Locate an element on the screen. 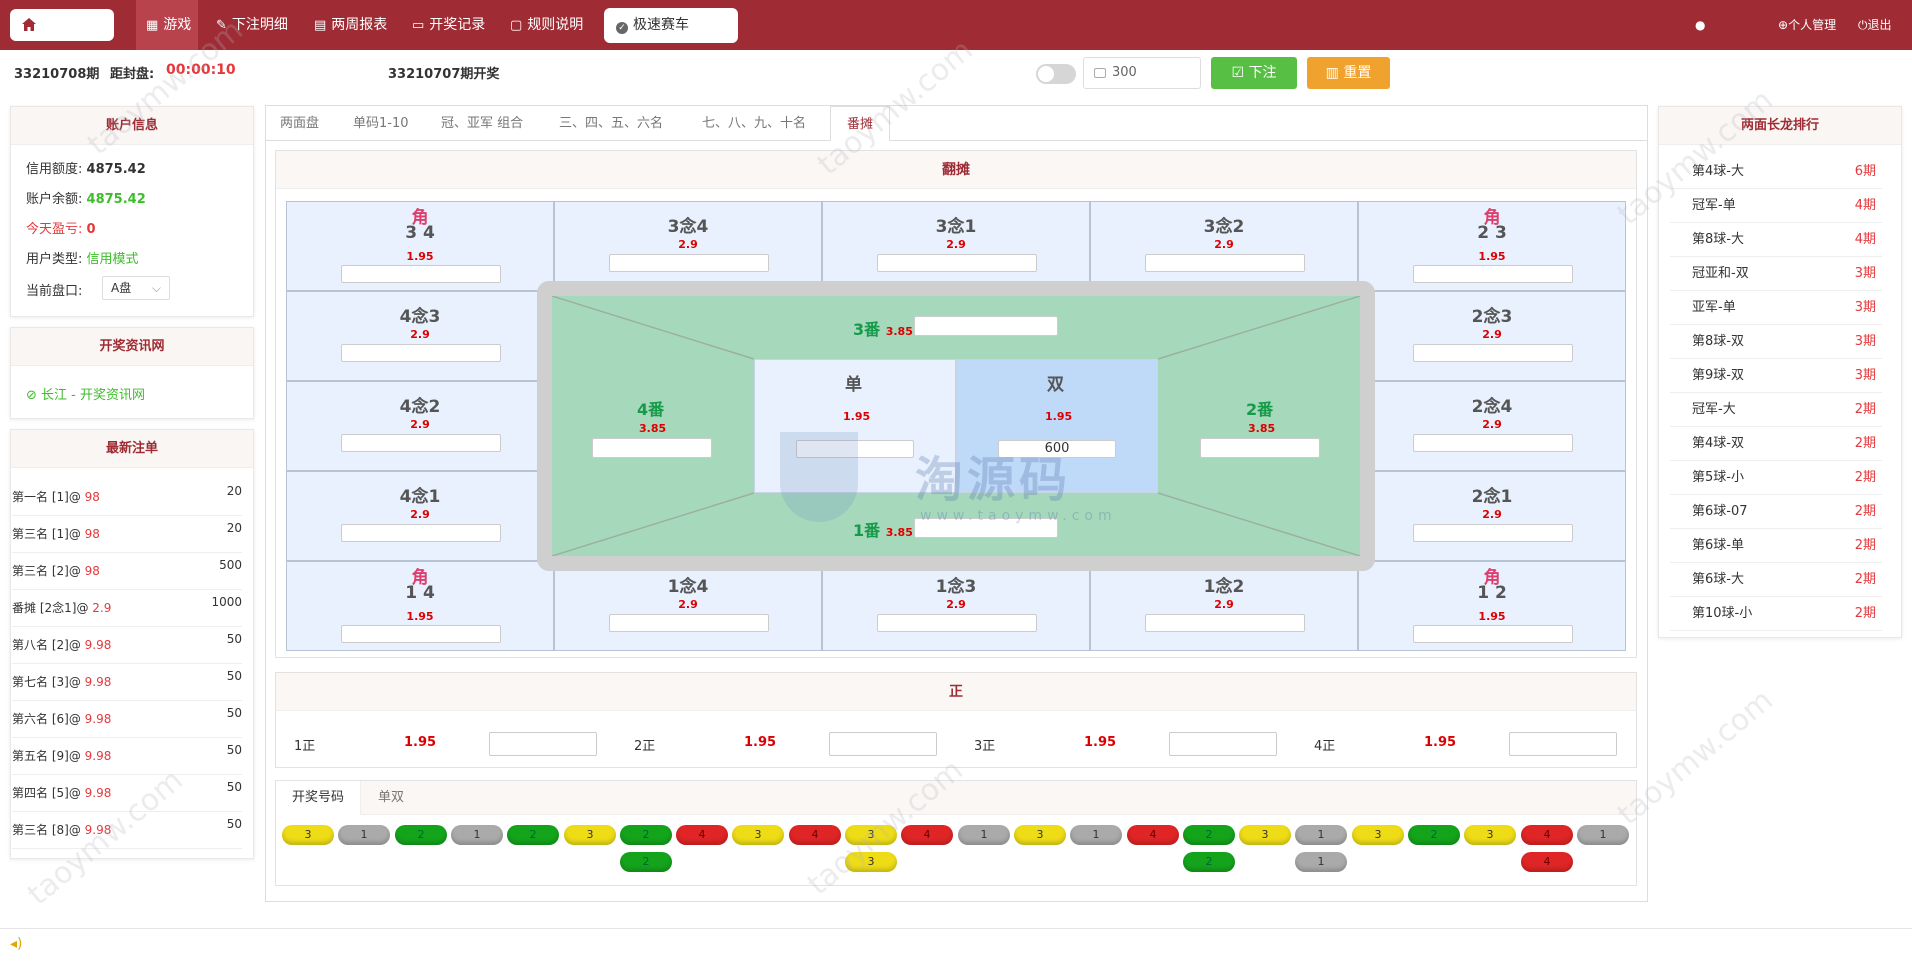 The height and width of the screenshot is (966, 1912). bet-cell: 1念2 2.9 is located at coordinates (1224, 606).